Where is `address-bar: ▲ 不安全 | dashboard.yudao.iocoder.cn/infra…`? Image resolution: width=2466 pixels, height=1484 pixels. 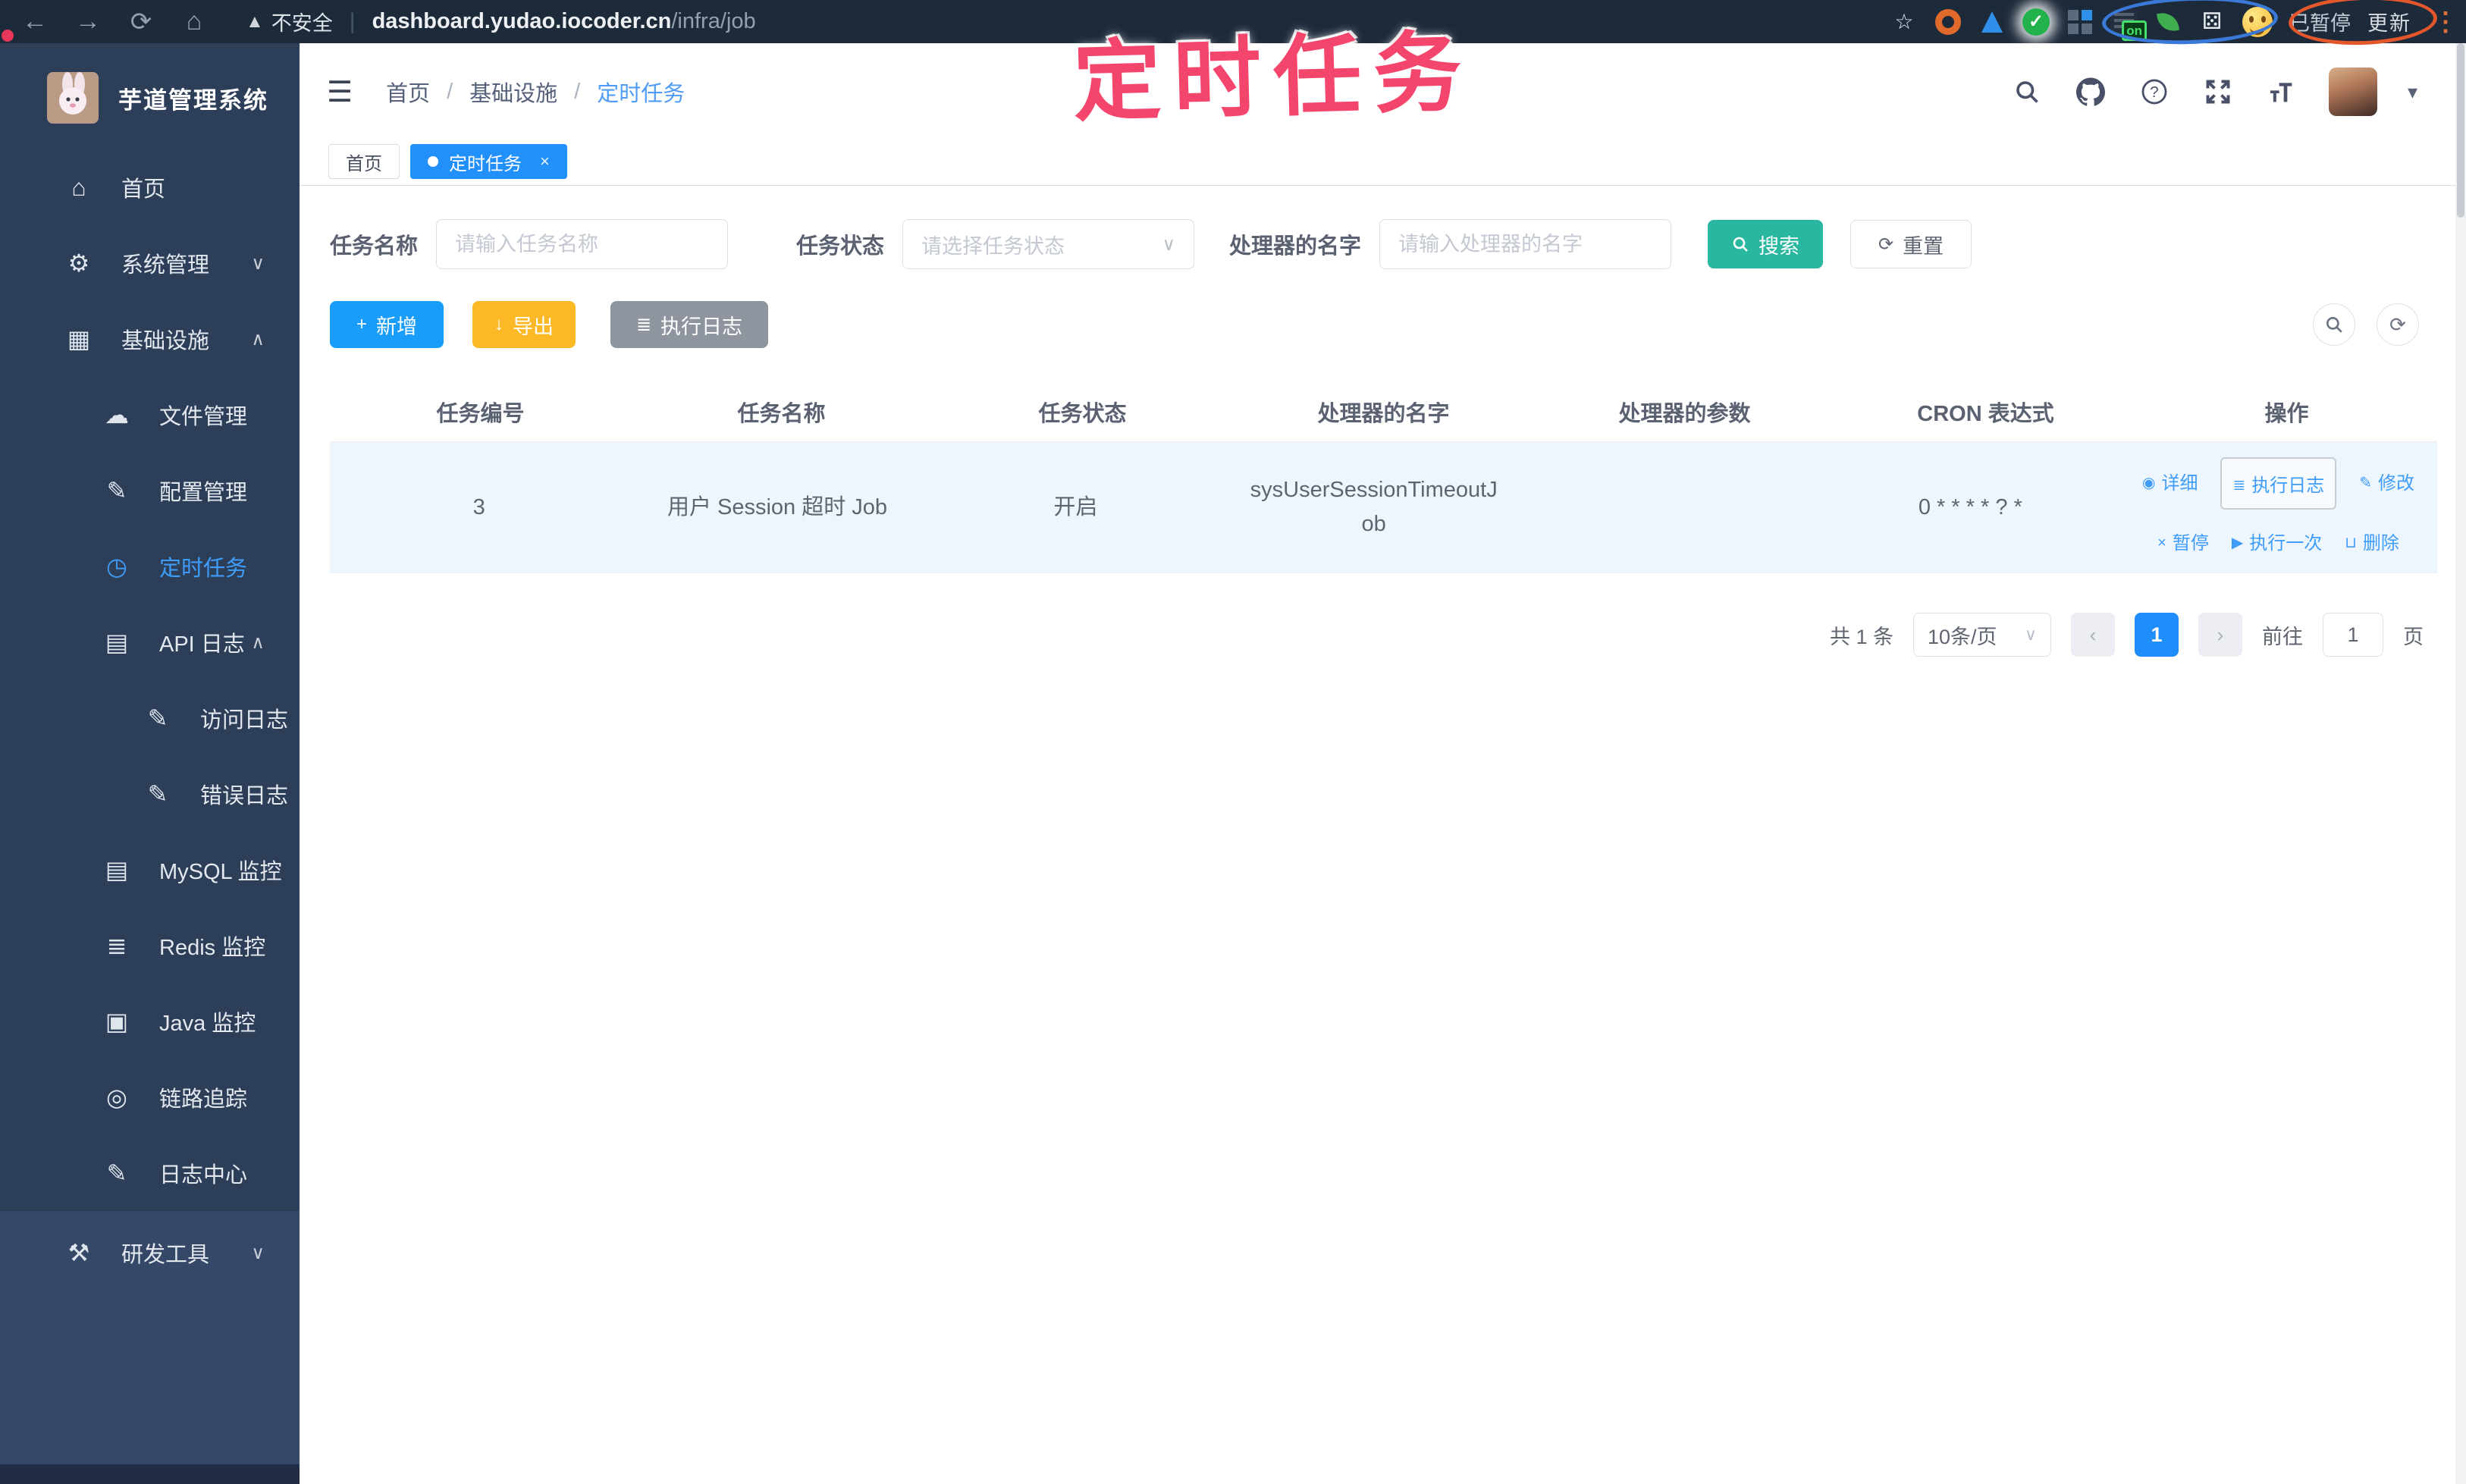 address-bar: ▲ 不安全 | dashboard.yudao.iocoder.cn/infra… is located at coordinates (501, 21).